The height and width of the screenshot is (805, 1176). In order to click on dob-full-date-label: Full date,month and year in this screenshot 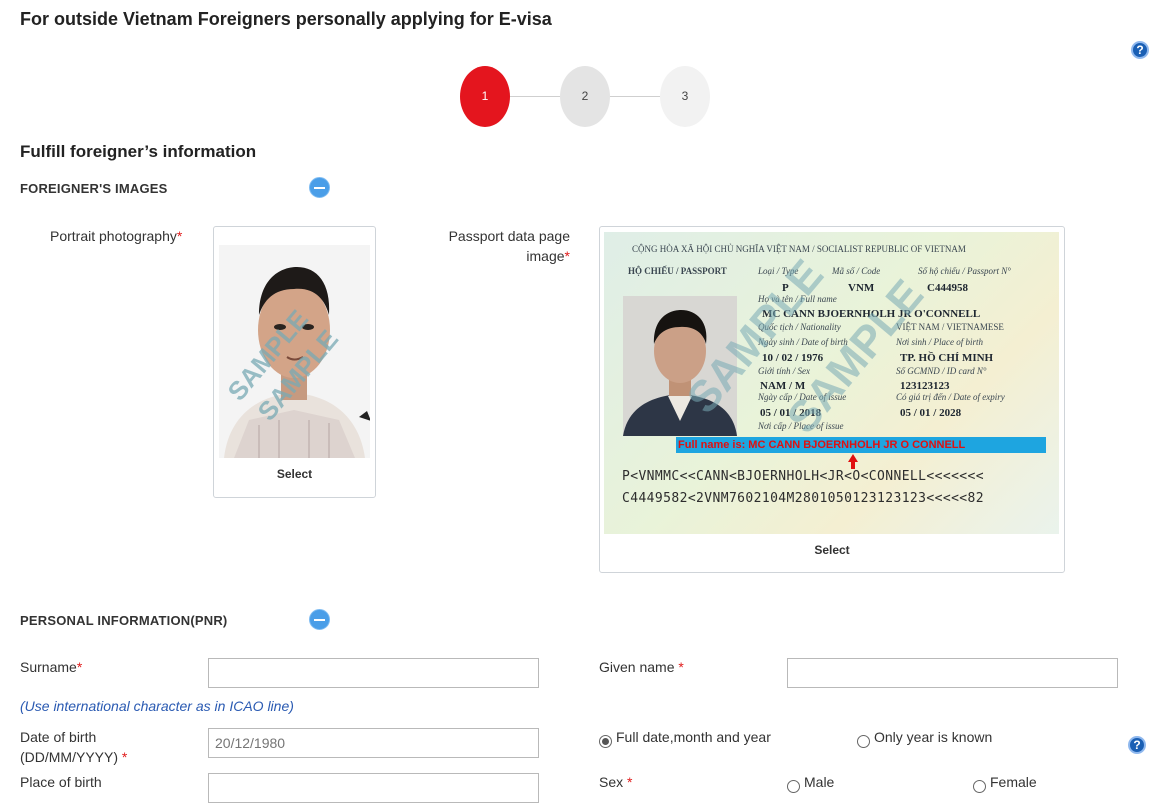, I will do `click(693, 737)`.